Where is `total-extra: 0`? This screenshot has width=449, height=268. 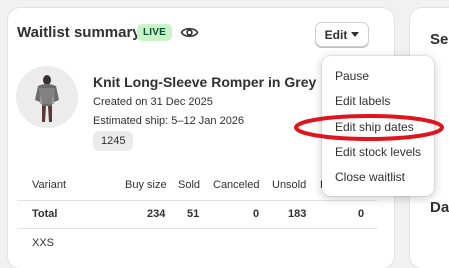 total-extra: 0 is located at coordinates (361, 214).